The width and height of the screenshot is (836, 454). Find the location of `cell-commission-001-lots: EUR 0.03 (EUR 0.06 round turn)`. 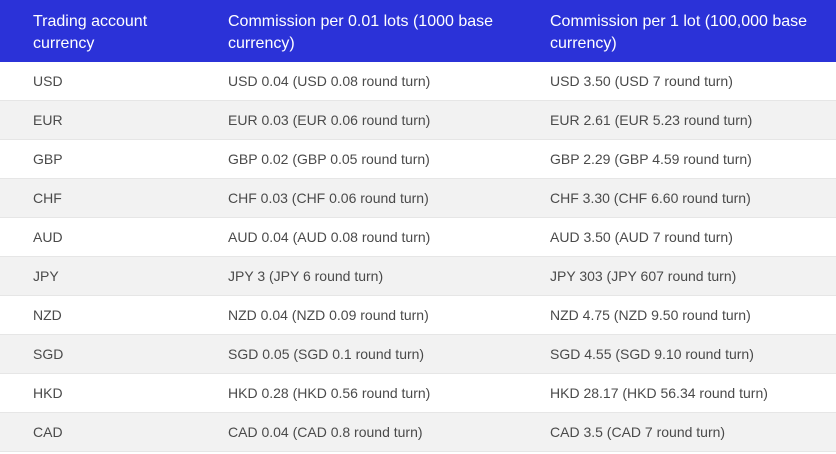

cell-commission-001-lots: EUR 0.03 (EUR 0.06 round turn) is located at coordinates (356, 120).